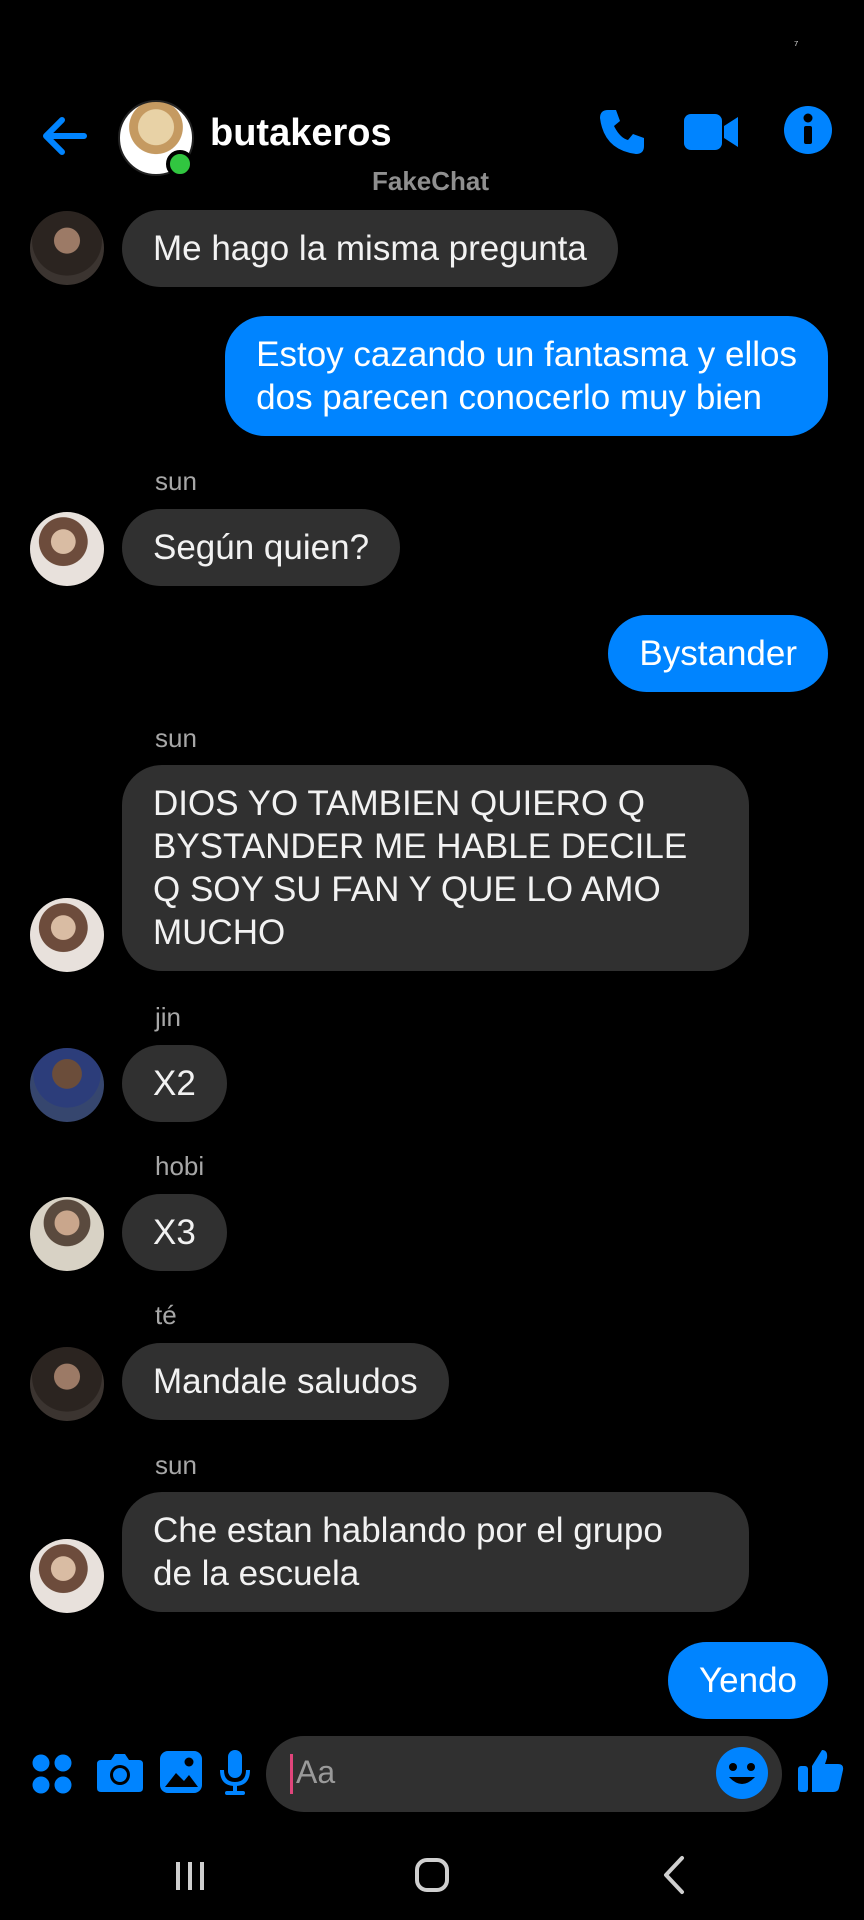  Describe the element at coordinates (174, 1083) in the screenshot. I see `message-bubble: X2` at that location.